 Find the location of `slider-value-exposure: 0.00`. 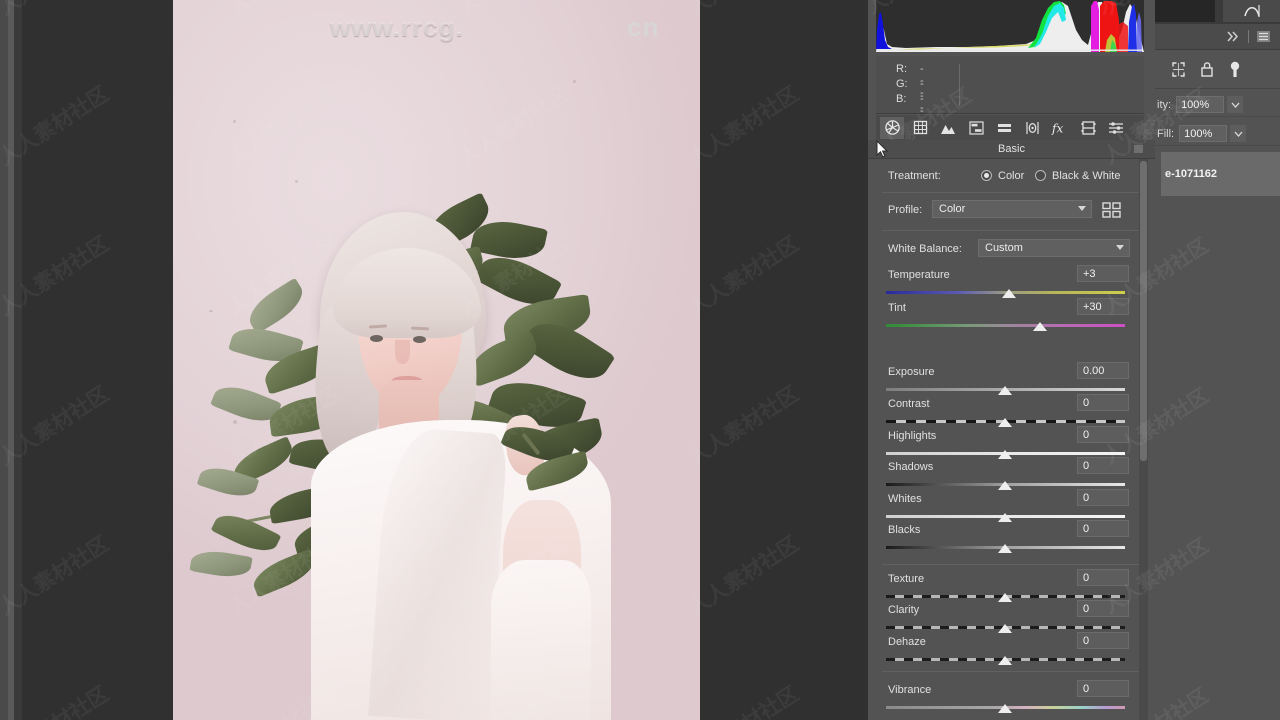

slider-value-exposure: 0.00 is located at coordinates (1103, 370).